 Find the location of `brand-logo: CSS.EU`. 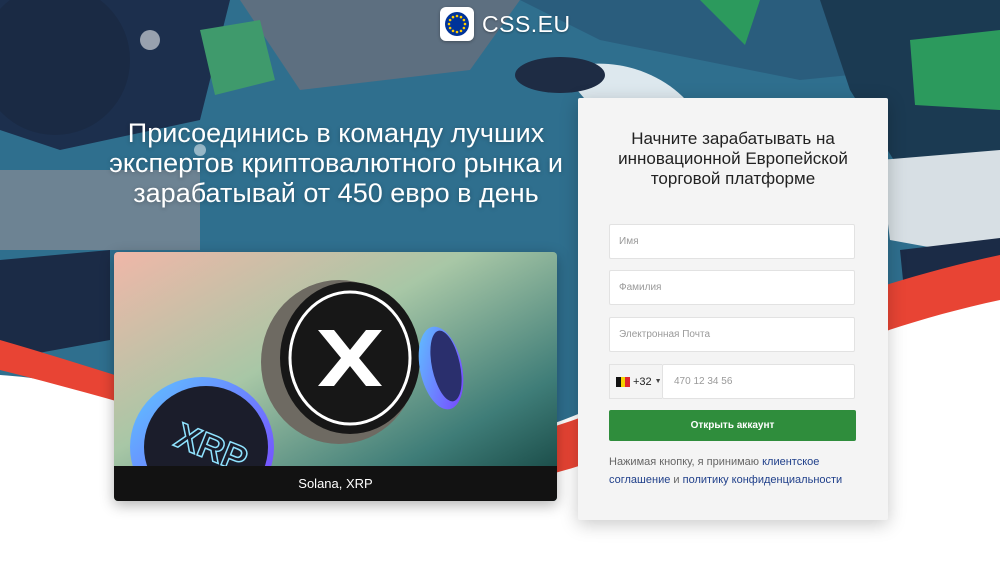

brand-logo: CSS.EU is located at coordinates (505, 24).